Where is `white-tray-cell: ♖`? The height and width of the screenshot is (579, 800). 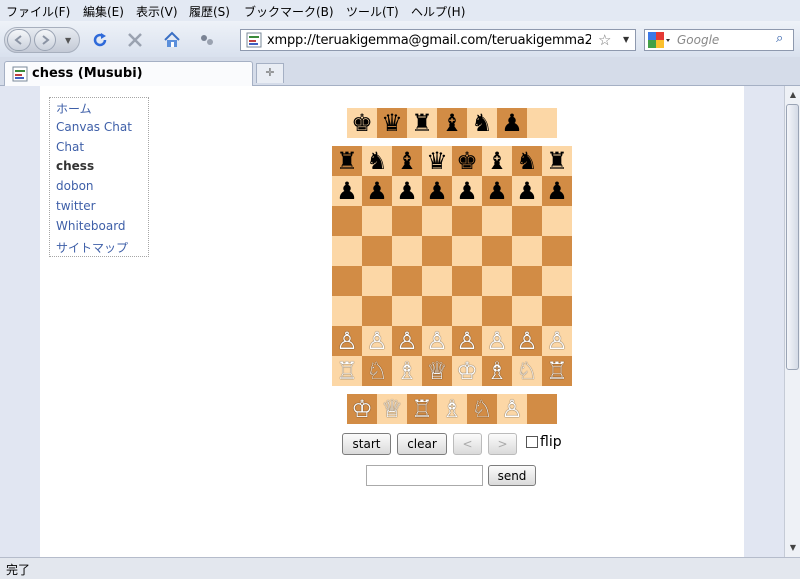
white-tray-cell: ♖ is located at coordinates (422, 409).